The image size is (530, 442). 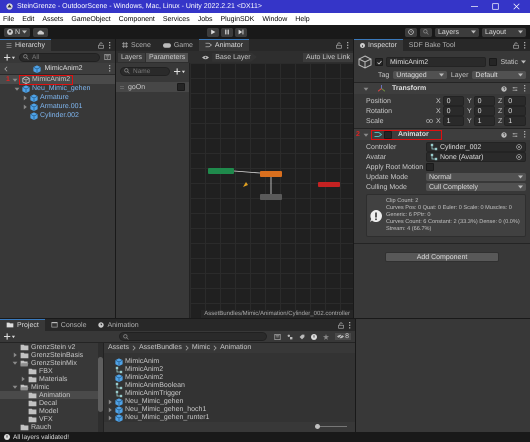 I want to click on play-icon, so click(x=213, y=32).